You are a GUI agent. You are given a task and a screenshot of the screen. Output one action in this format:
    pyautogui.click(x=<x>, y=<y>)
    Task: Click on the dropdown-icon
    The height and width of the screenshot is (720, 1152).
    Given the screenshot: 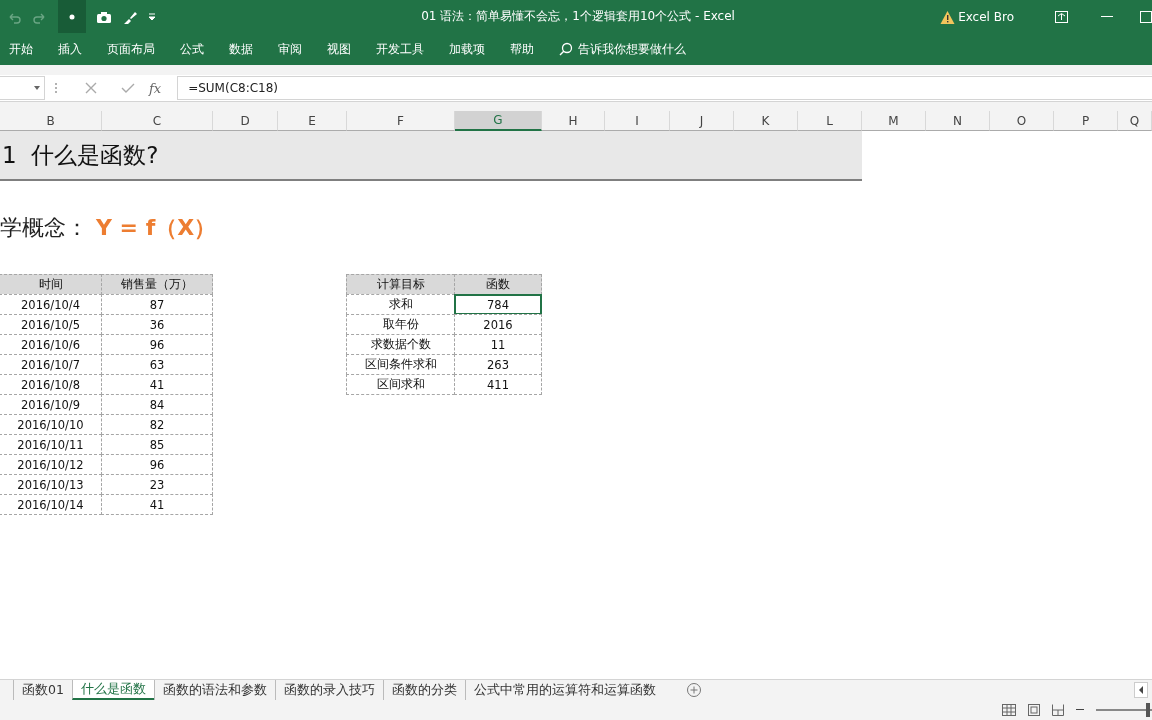 What is the action you would take?
    pyautogui.click(x=152, y=16)
    